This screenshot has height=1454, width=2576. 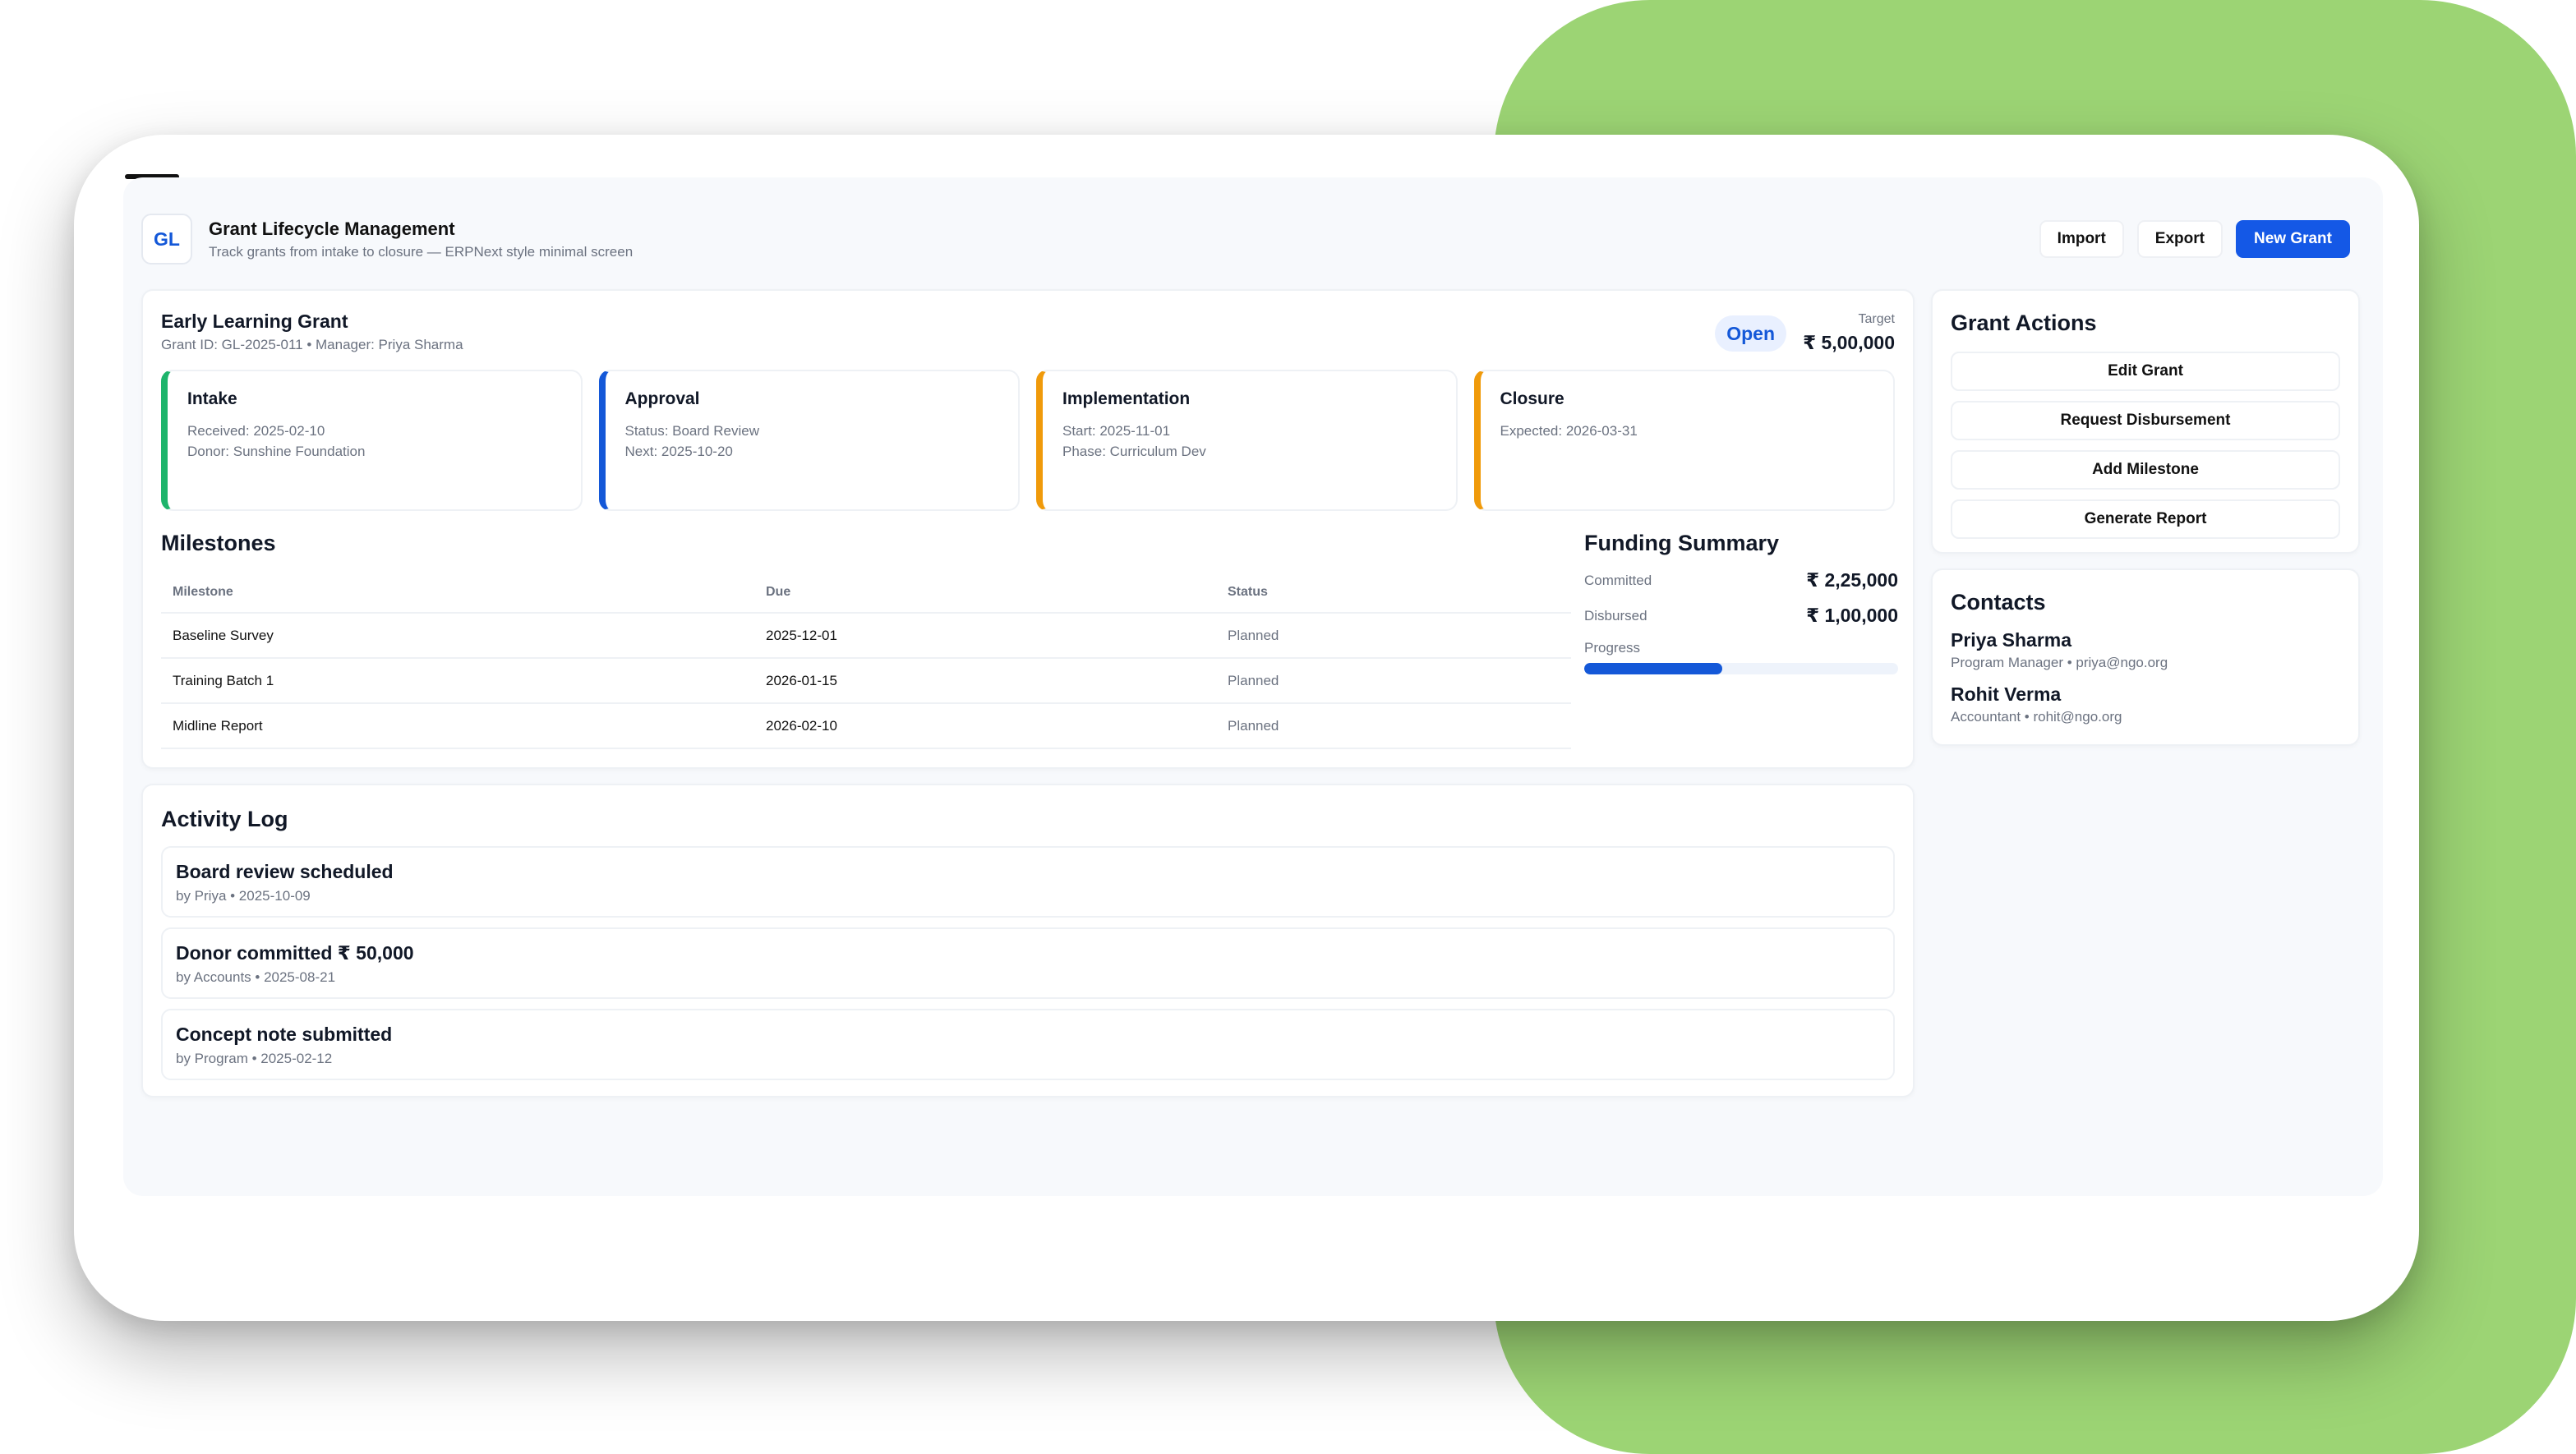 What do you see at coordinates (457, 681) in the screenshot?
I see `milestone-name: Training Batch 1` at bounding box center [457, 681].